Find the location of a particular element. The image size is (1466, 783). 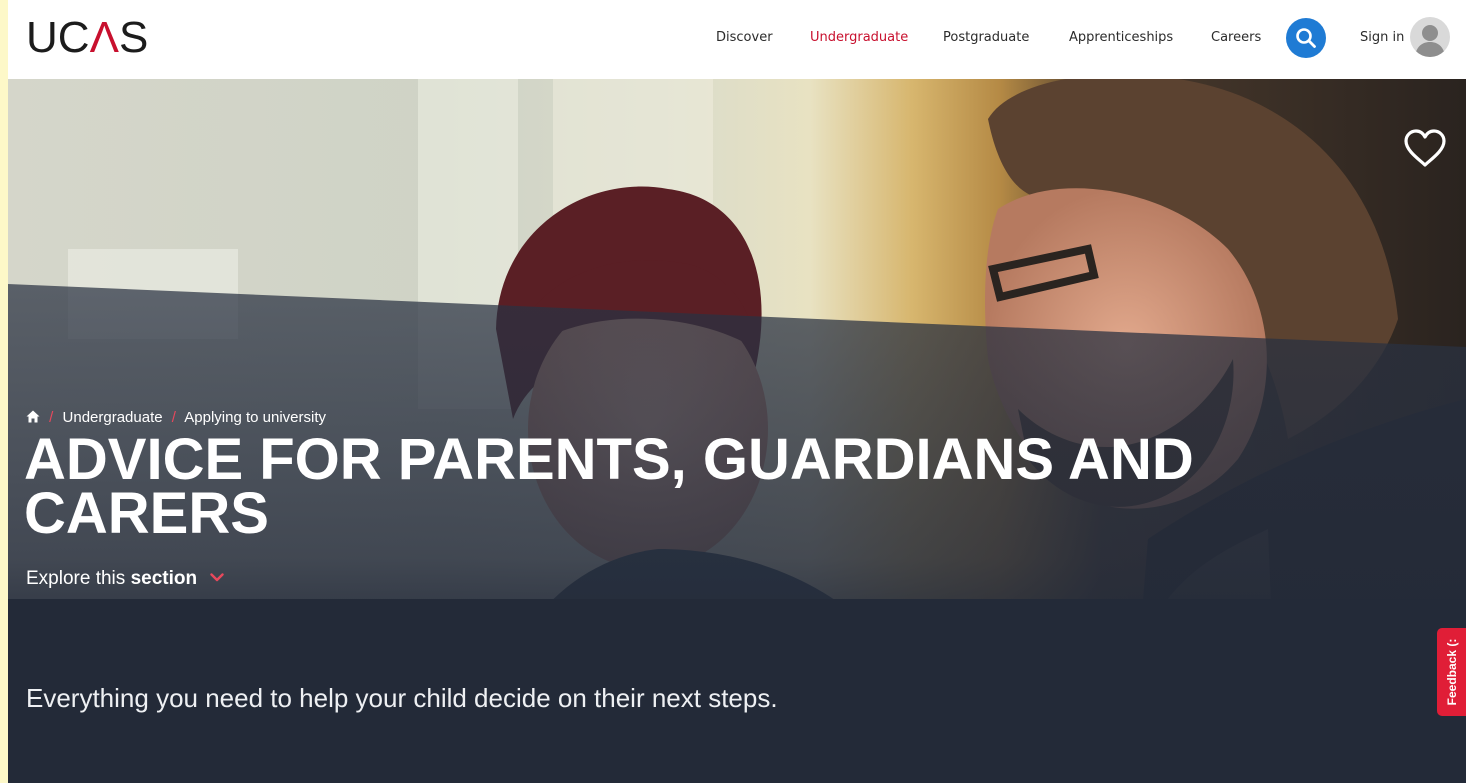

breadcrumb: / Undergraduate / Applying to university is located at coordinates (176, 417).